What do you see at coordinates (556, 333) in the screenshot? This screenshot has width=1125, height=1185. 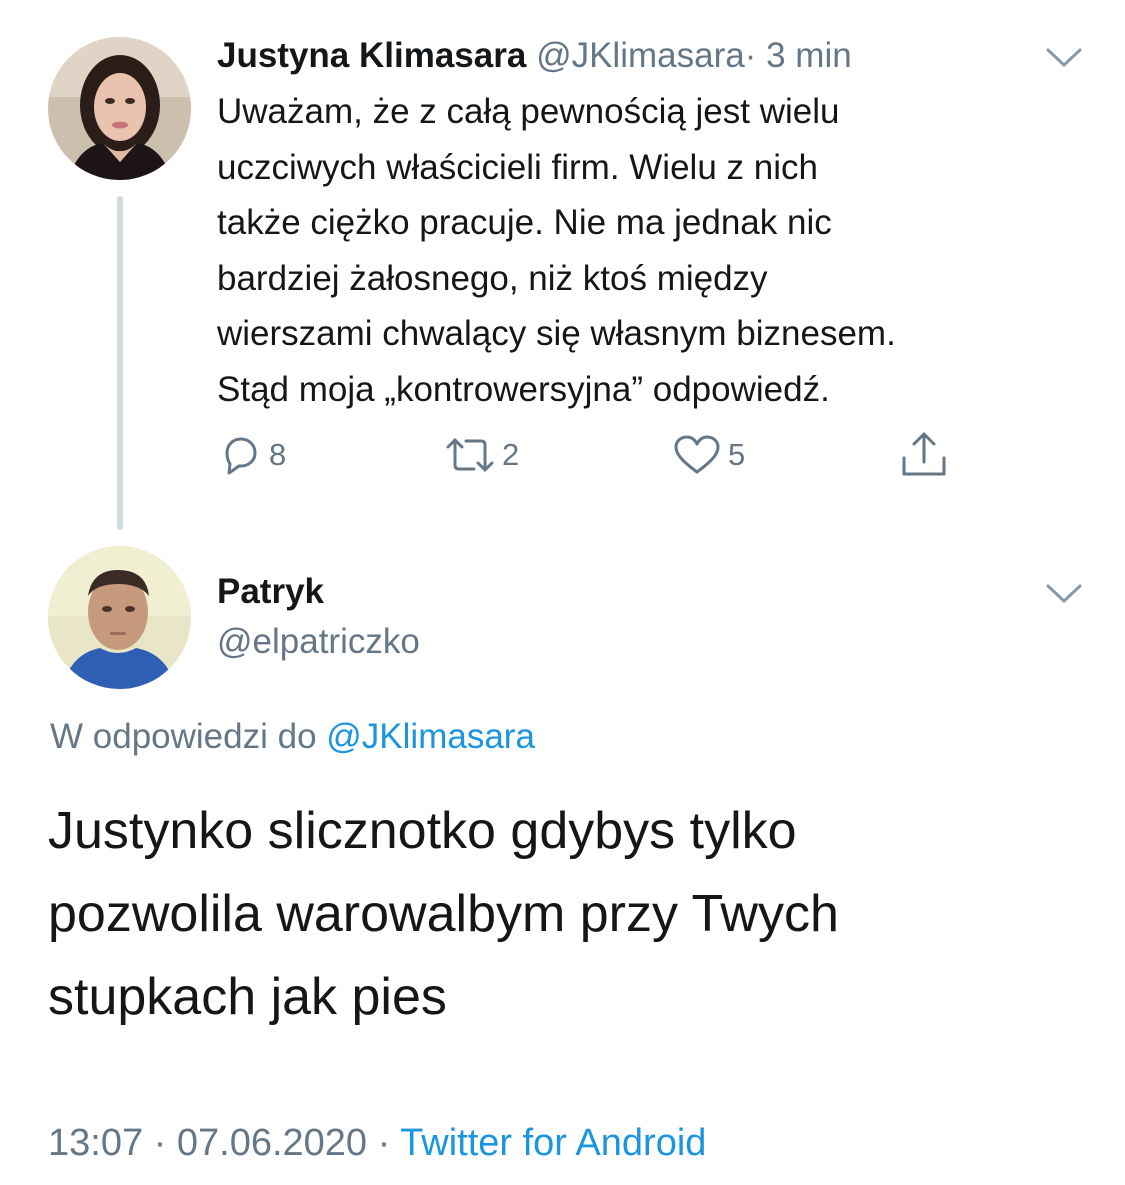 I see `text-line: wierszami chwalący się własnym biznesem.` at bounding box center [556, 333].